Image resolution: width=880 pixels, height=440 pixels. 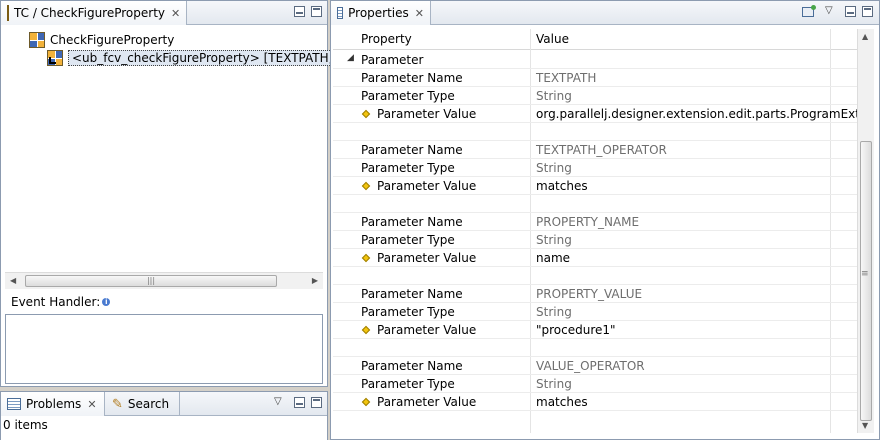 What do you see at coordinates (595, 39) in the screenshot?
I see `properties-table-header: Property Value` at bounding box center [595, 39].